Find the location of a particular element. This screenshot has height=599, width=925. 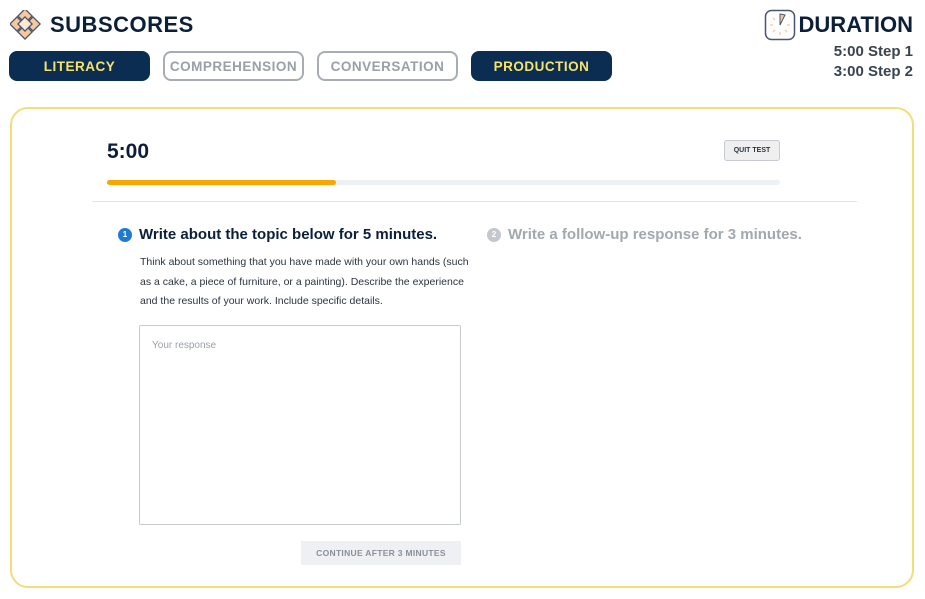

progress-fill is located at coordinates (221, 182).